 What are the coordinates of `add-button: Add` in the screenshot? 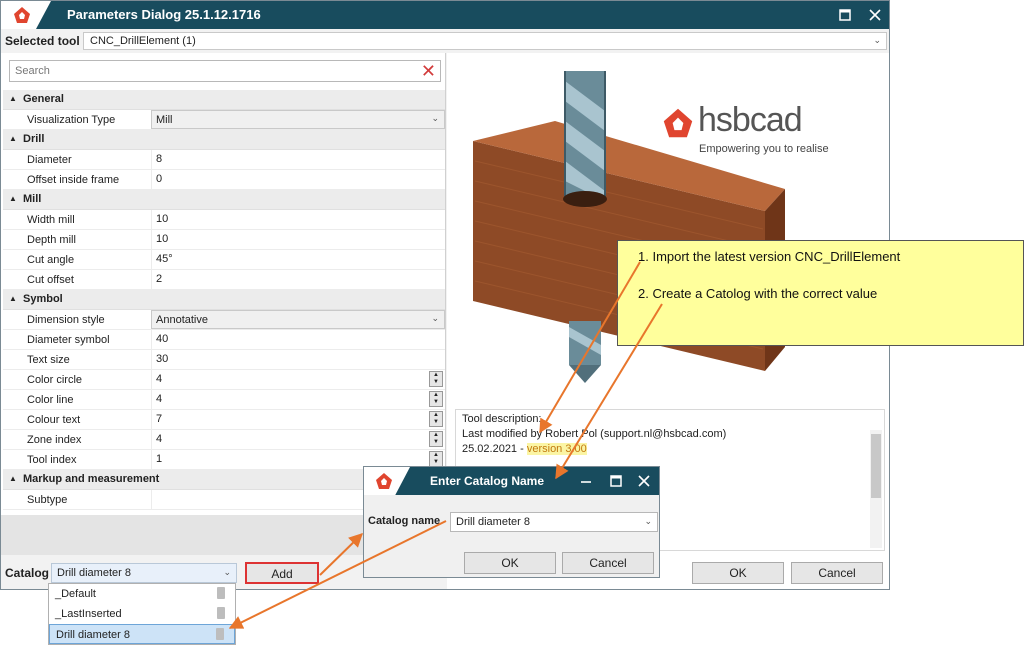 It's located at (282, 573).